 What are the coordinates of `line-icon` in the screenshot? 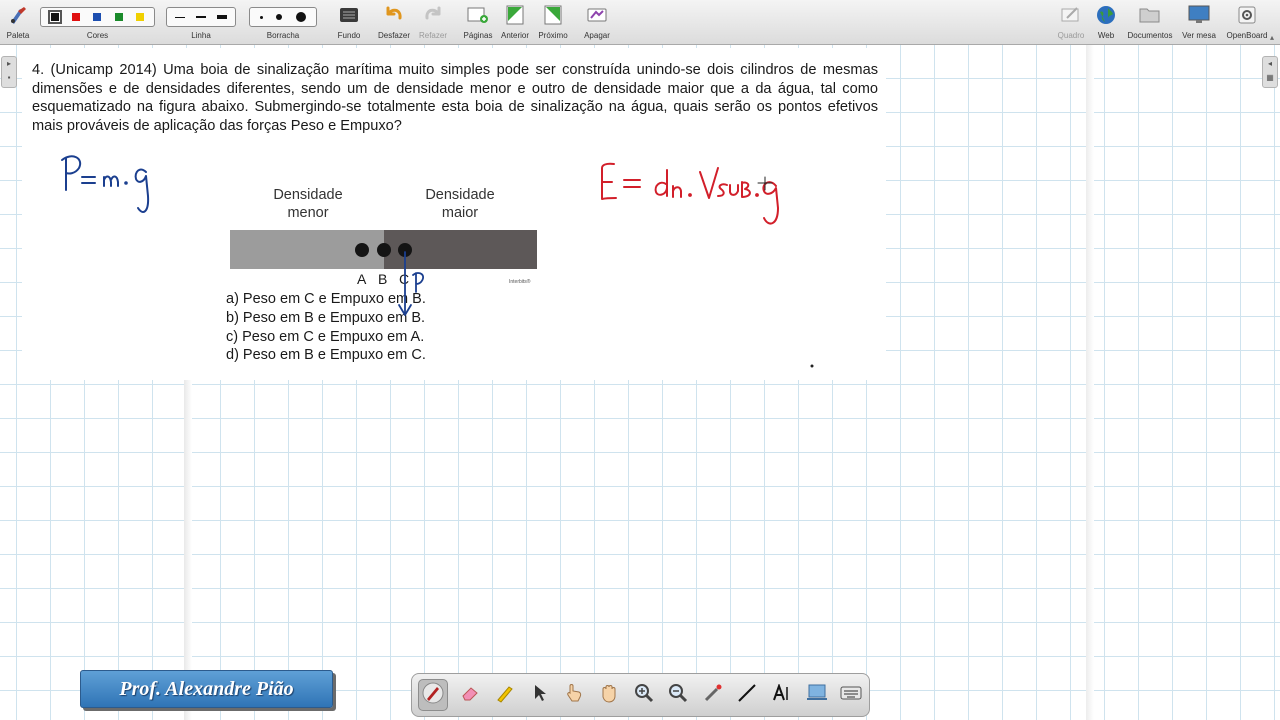 It's located at (747, 695).